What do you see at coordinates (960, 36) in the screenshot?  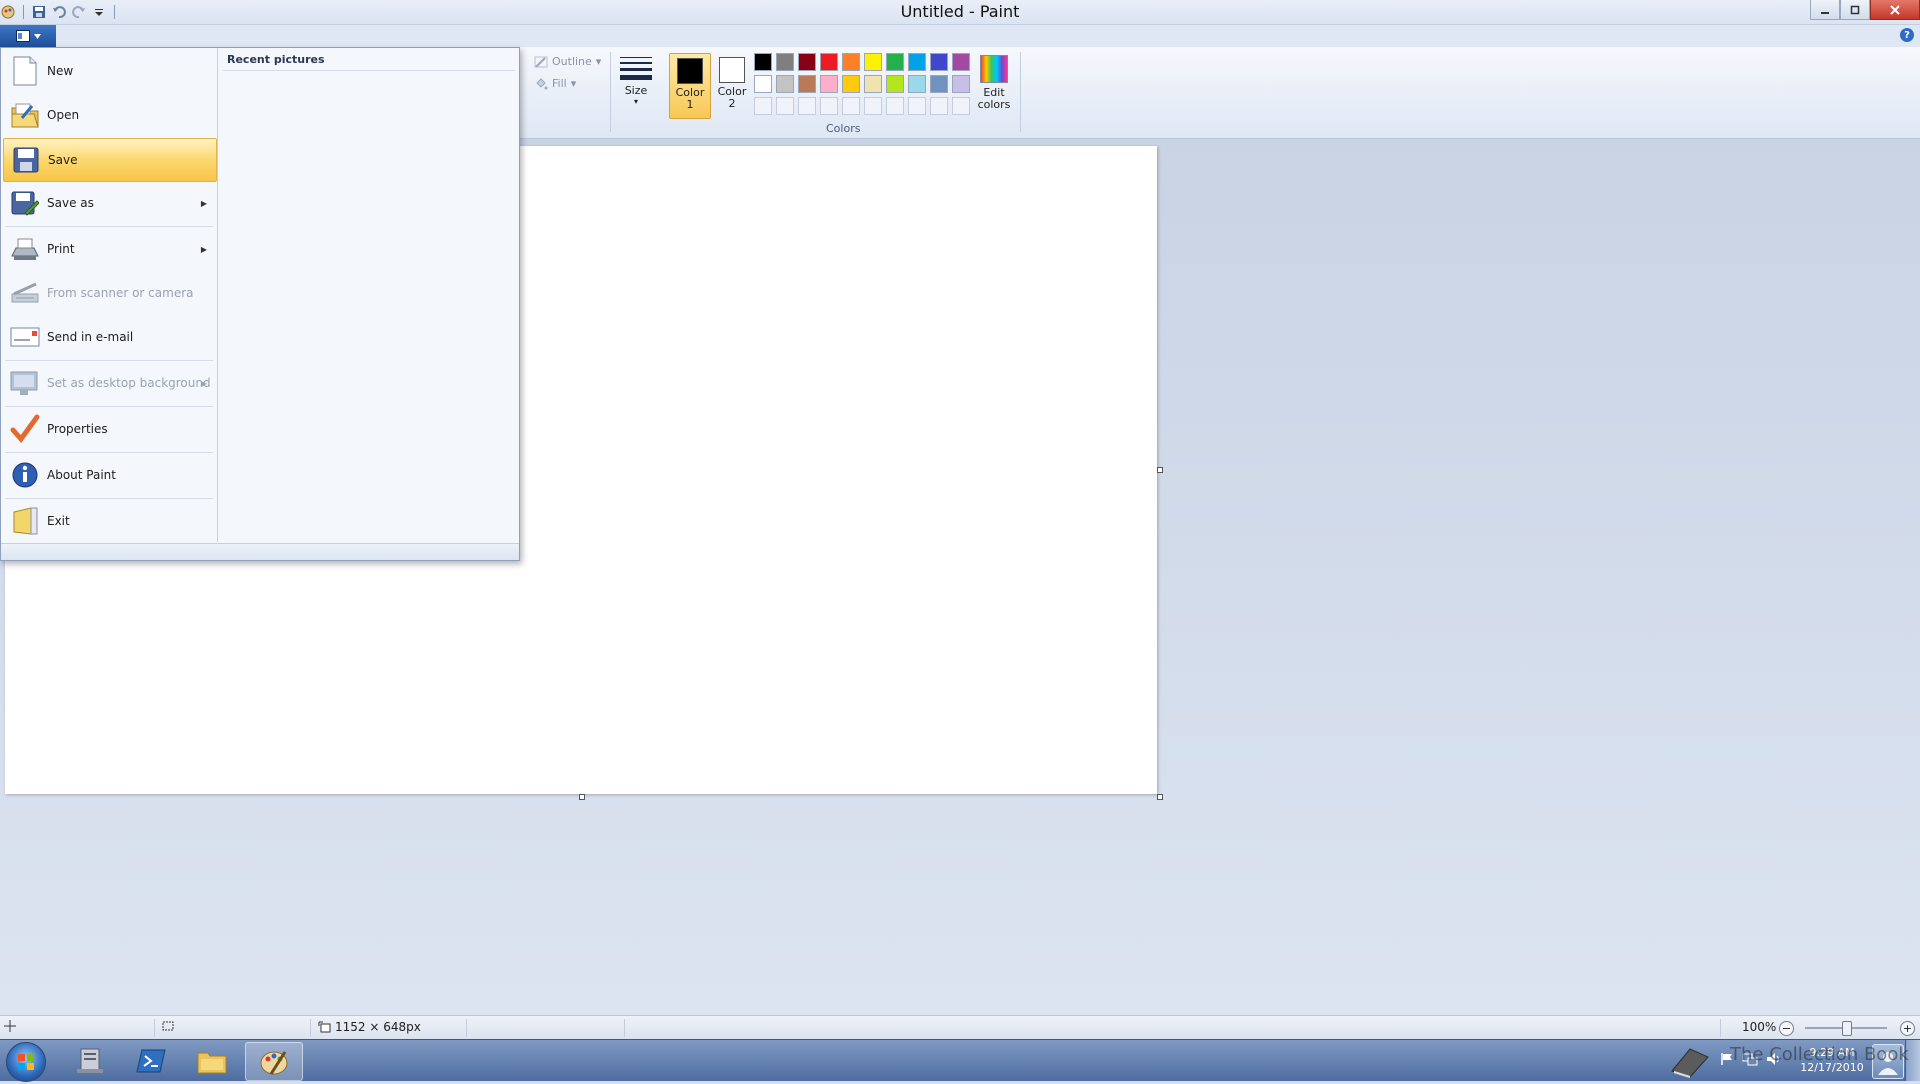 I see `ribbon-tab-strip` at bounding box center [960, 36].